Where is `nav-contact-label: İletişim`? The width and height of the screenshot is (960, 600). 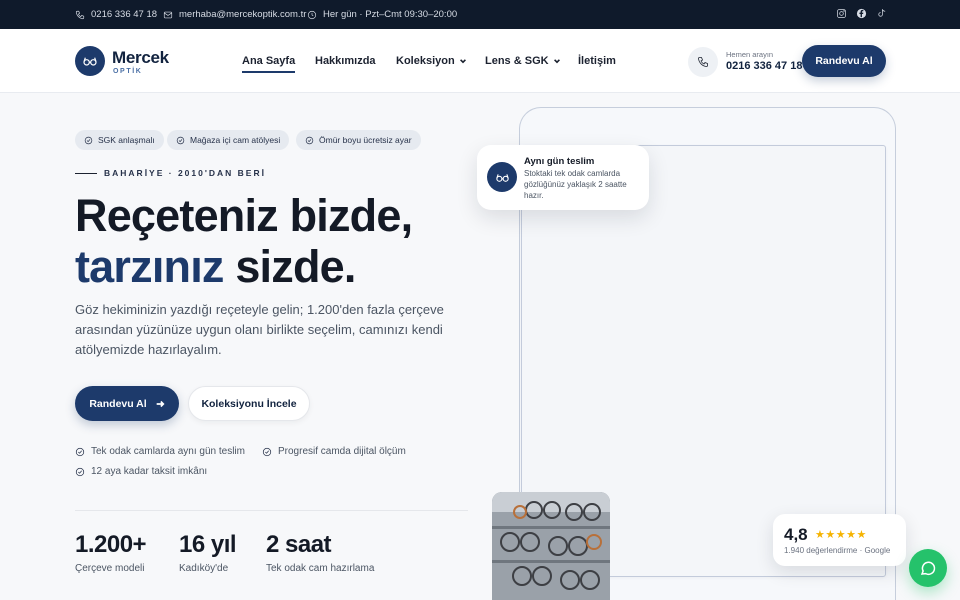 nav-contact-label: İletişim is located at coordinates (597, 61).